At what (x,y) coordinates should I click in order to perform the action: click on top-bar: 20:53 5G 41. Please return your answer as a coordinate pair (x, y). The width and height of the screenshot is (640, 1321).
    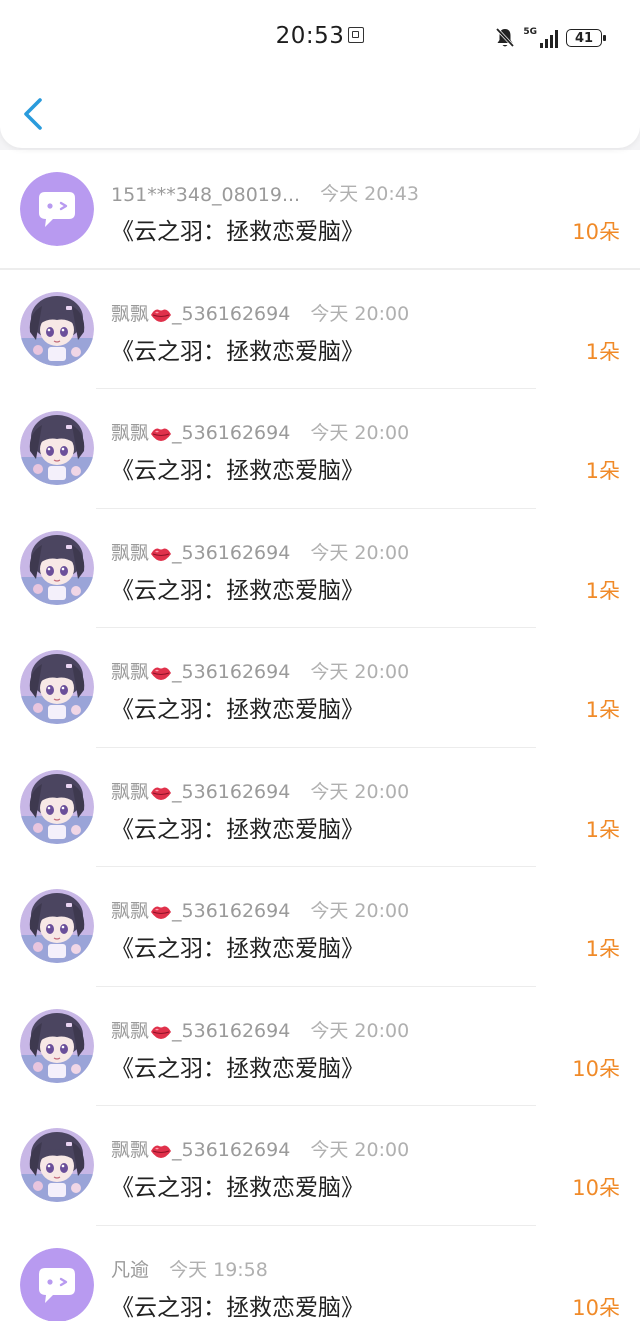
    Looking at the image, I should click on (320, 74).